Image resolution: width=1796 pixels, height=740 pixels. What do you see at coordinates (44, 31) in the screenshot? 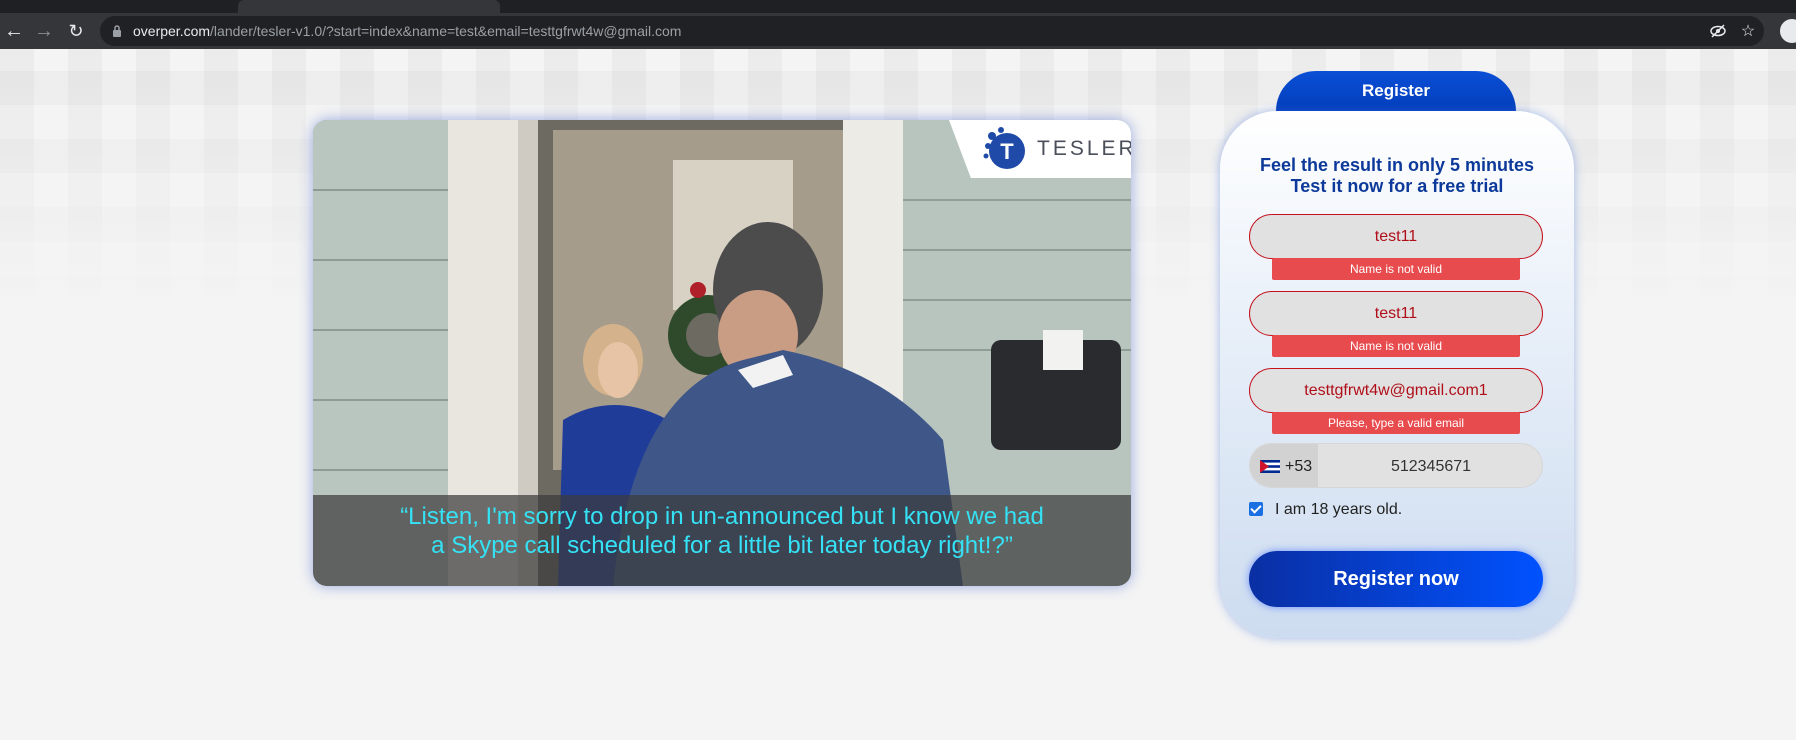
I see `forward-icon: →` at bounding box center [44, 31].